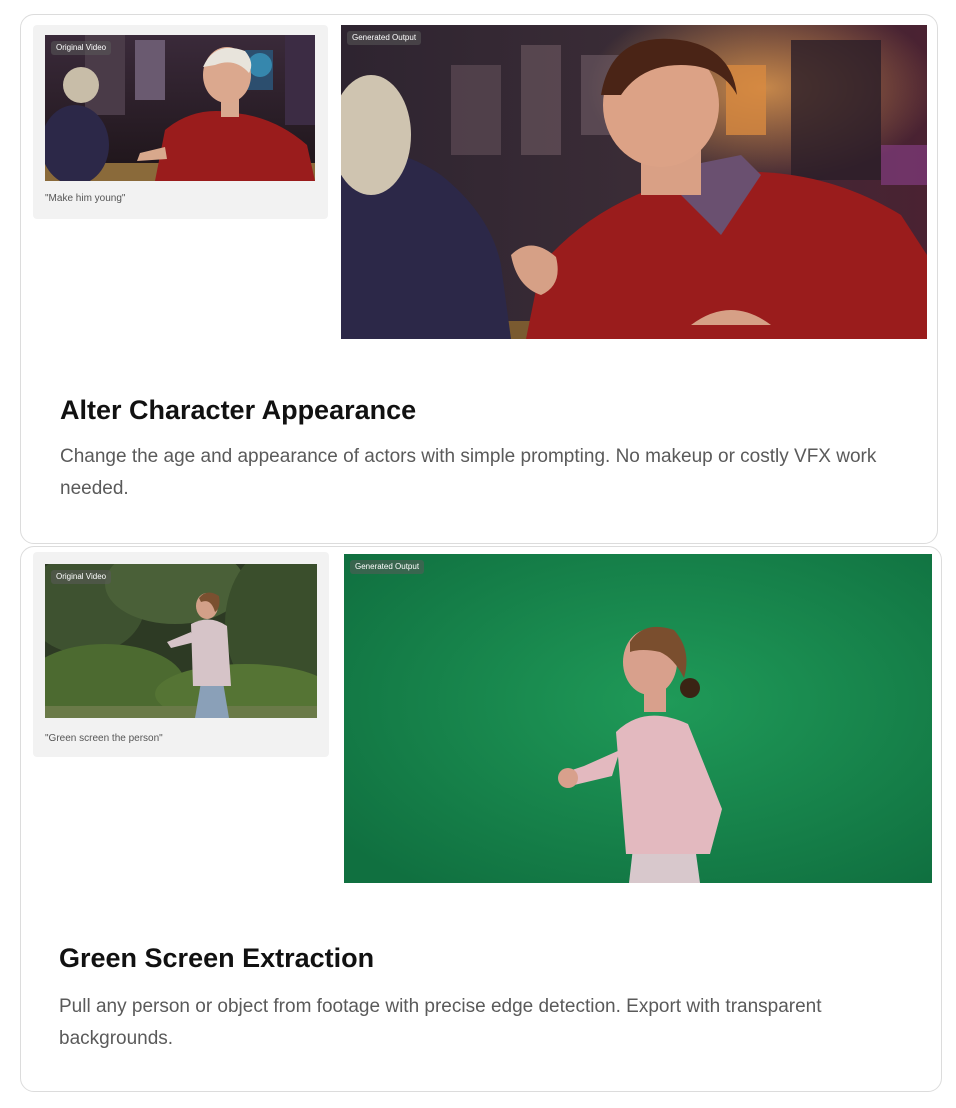 This screenshot has height=1108, width=956. I want to click on feature-title: Green Screen Extraction, so click(217, 958).